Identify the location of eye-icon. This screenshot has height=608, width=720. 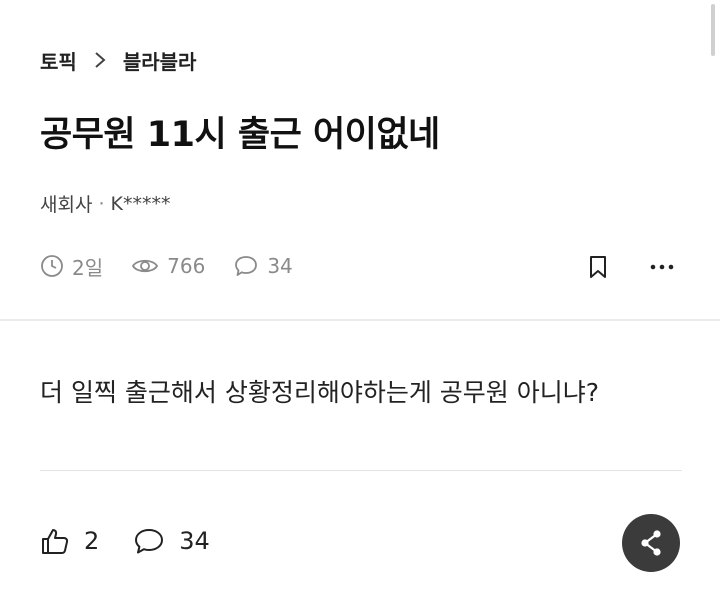
(145, 266).